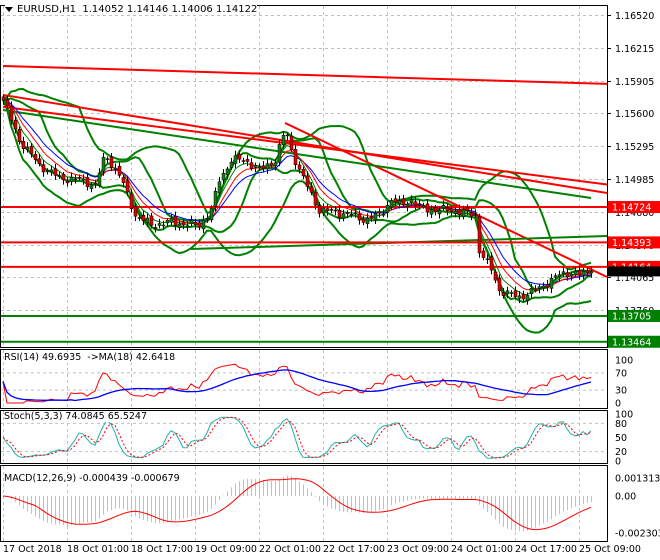 The height and width of the screenshot is (560, 660). I want to click on x-tick-label: 24 Oct 01:00, so click(482, 549).